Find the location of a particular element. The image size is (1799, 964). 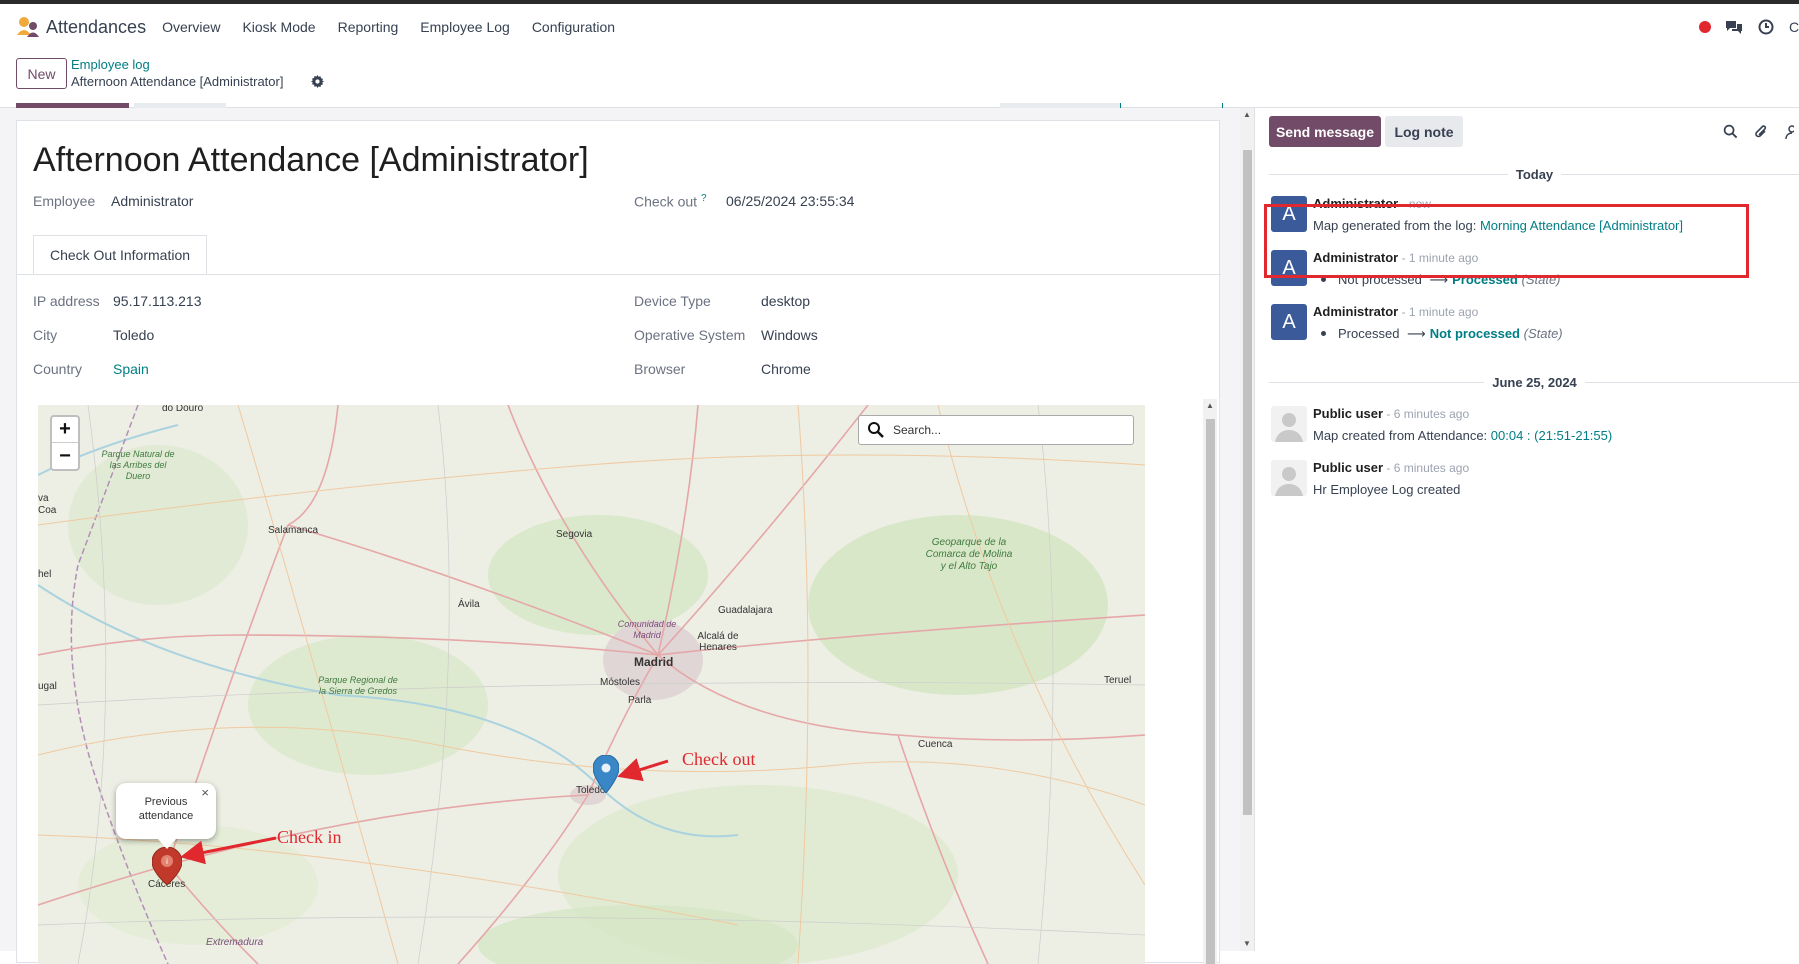

popup-close-icon: × is located at coordinates (205, 793).